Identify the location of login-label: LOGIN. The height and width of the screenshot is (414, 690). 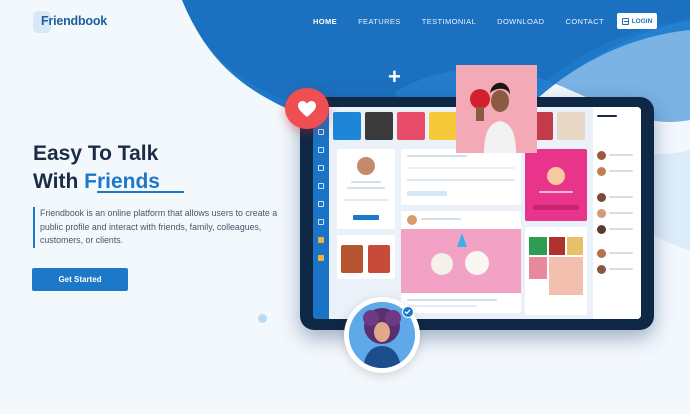
(642, 21).